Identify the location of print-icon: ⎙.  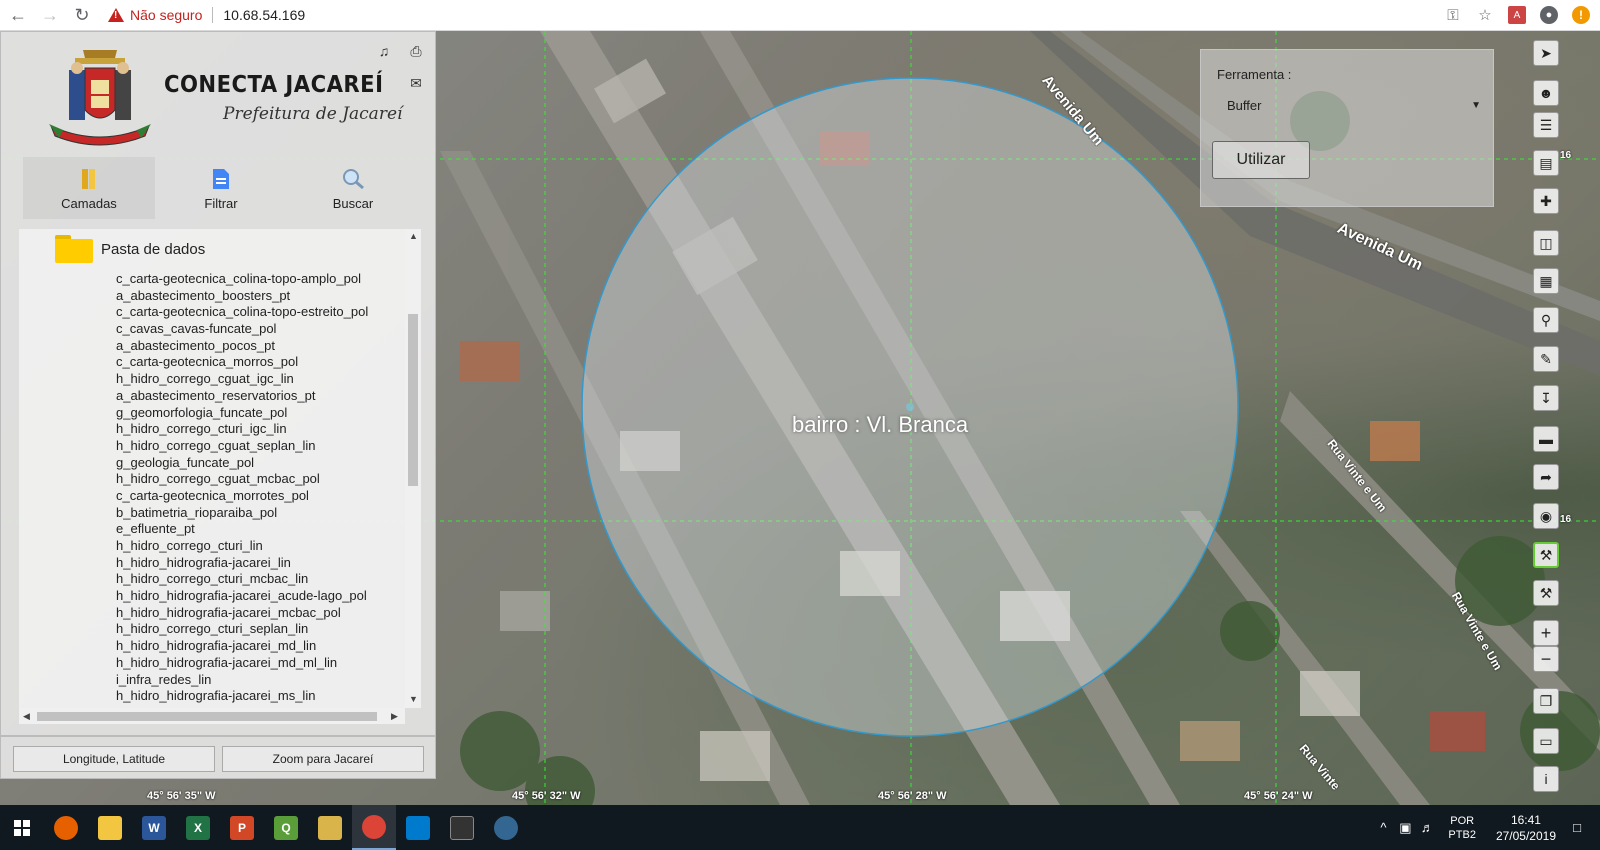
(416, 51).